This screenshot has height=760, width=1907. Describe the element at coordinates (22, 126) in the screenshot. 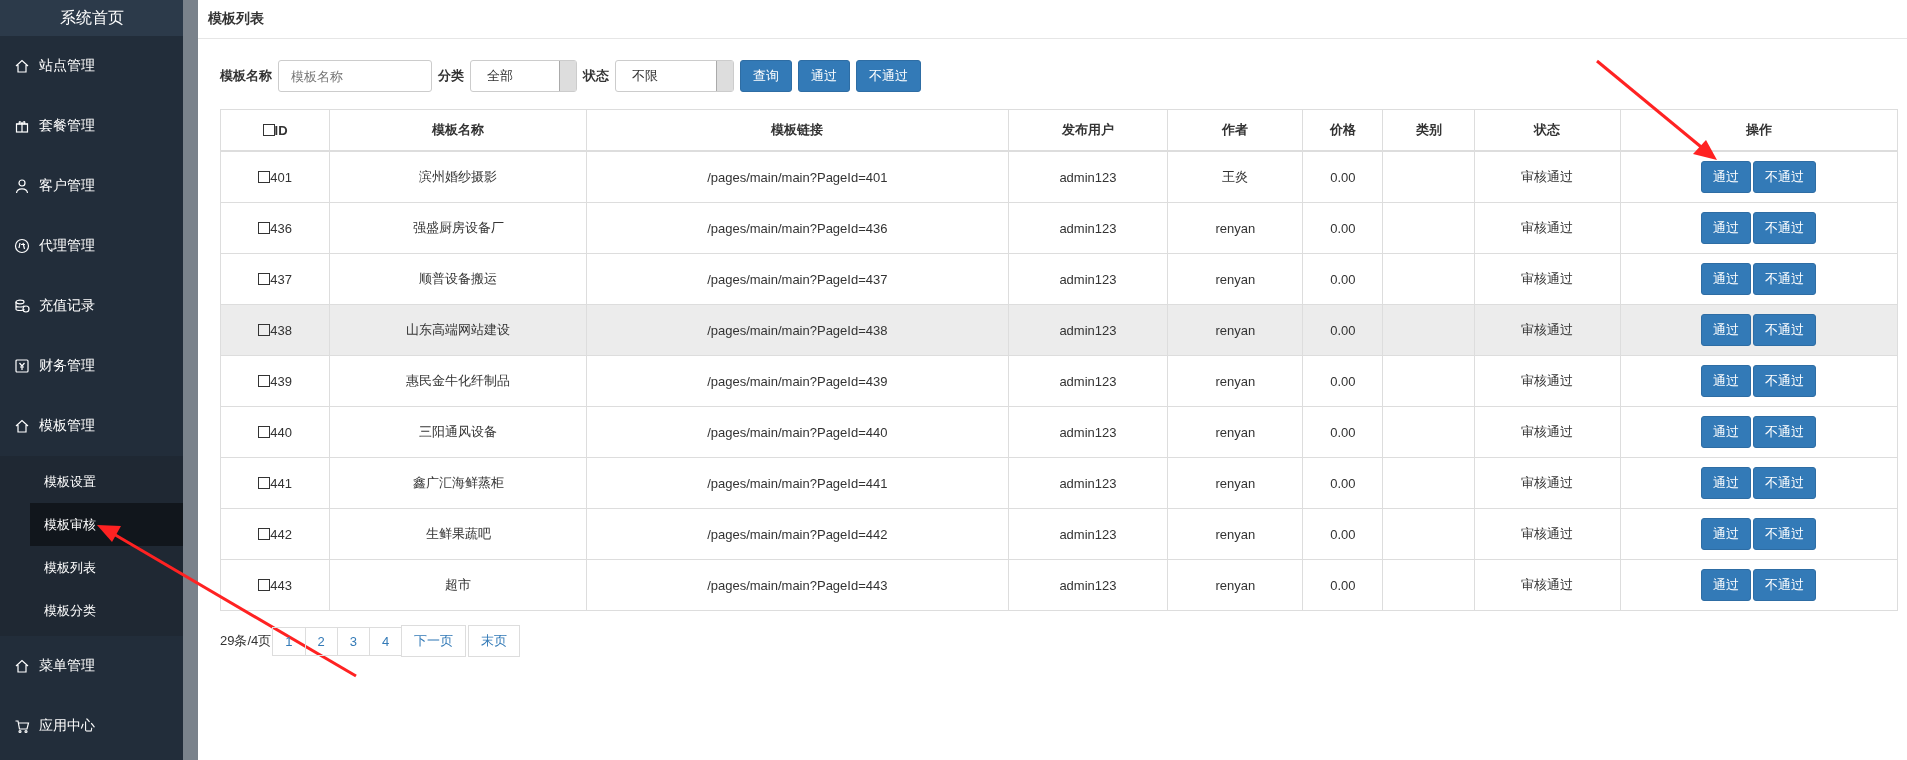

I see `gift-icon` at that location.